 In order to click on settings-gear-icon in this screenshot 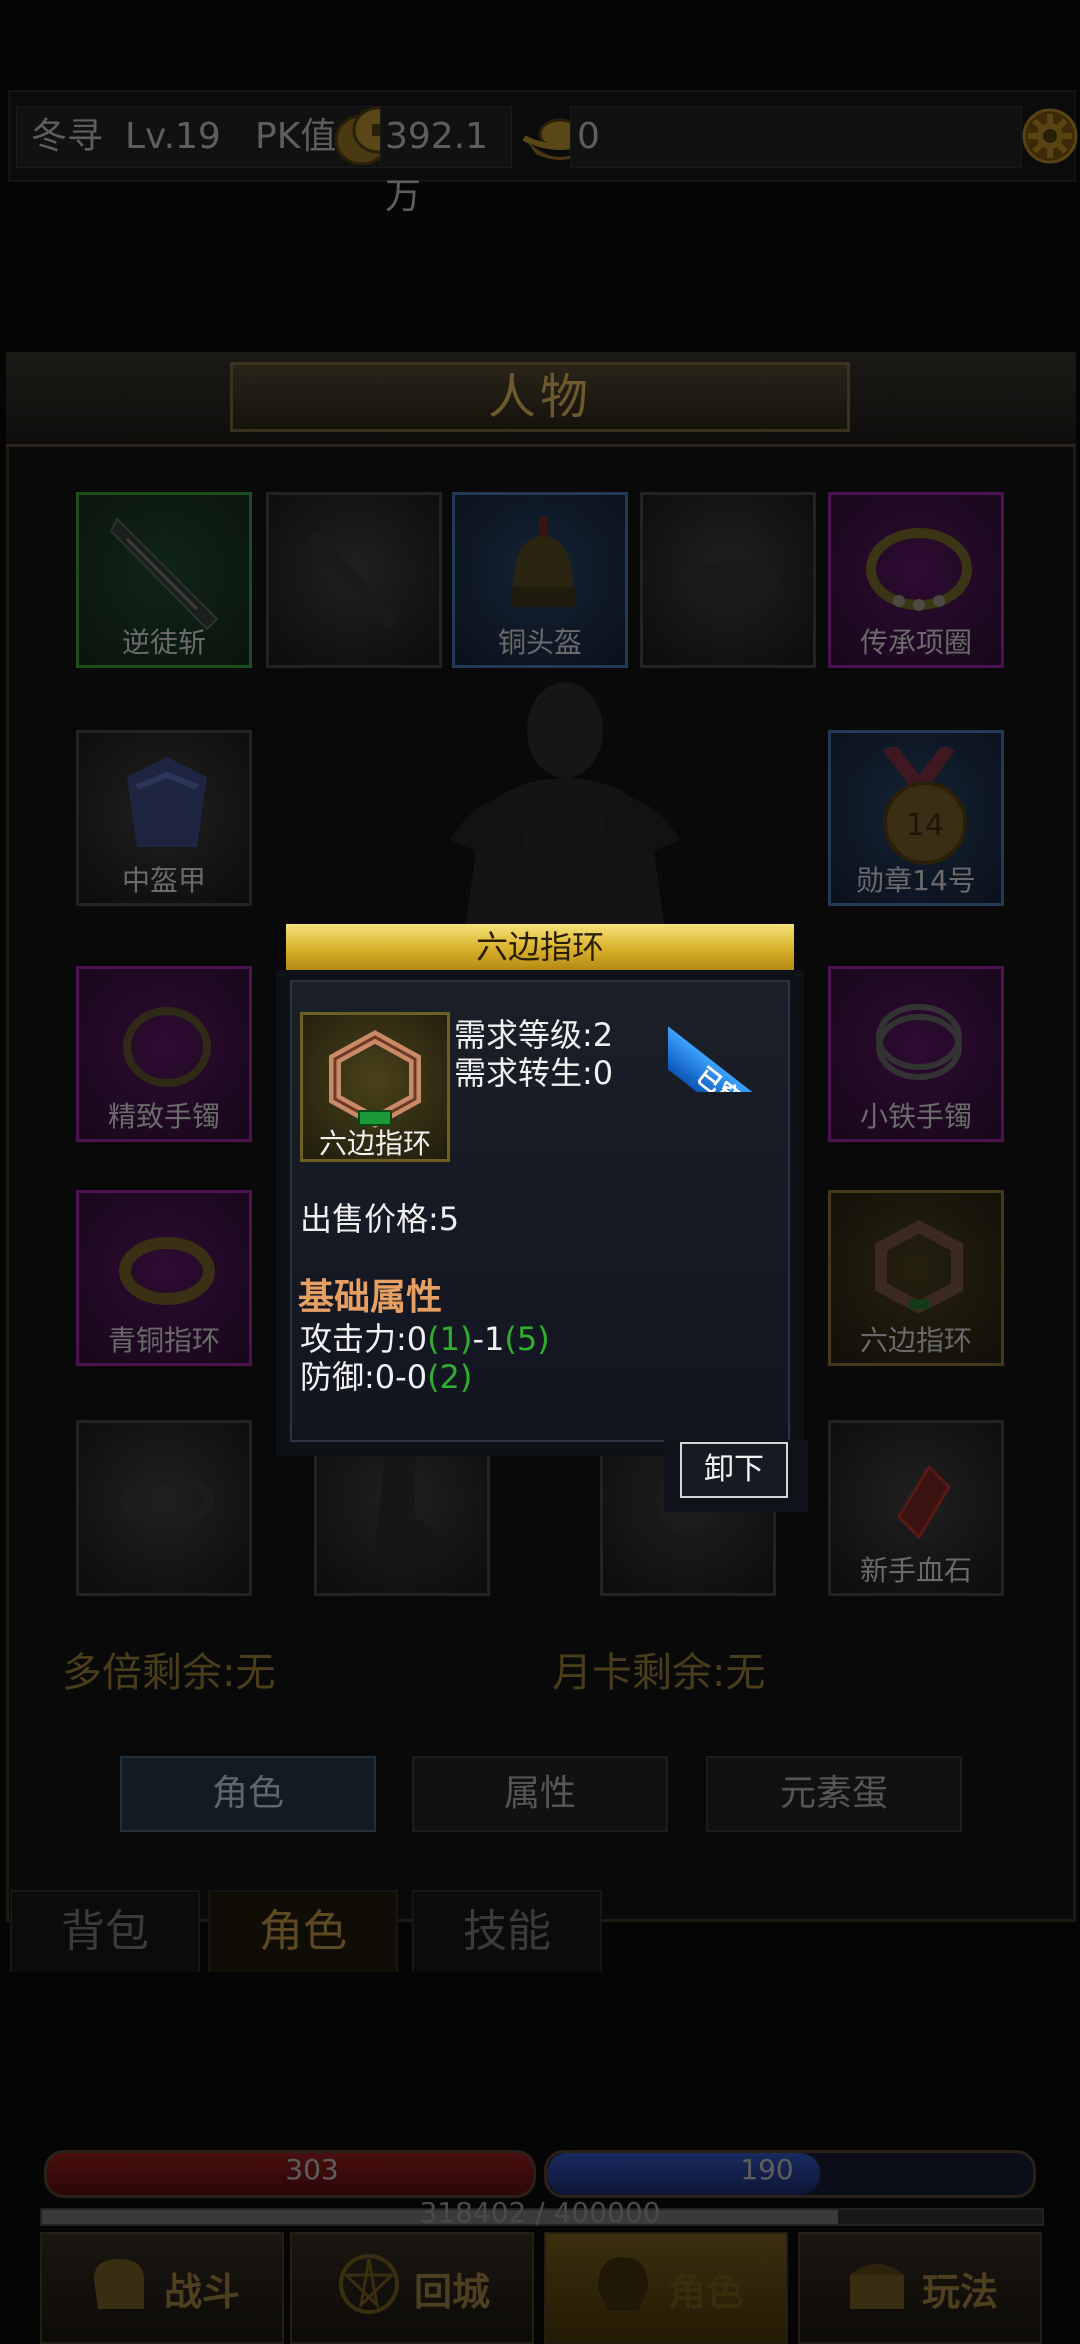, I will do `click(1050, 138)`.